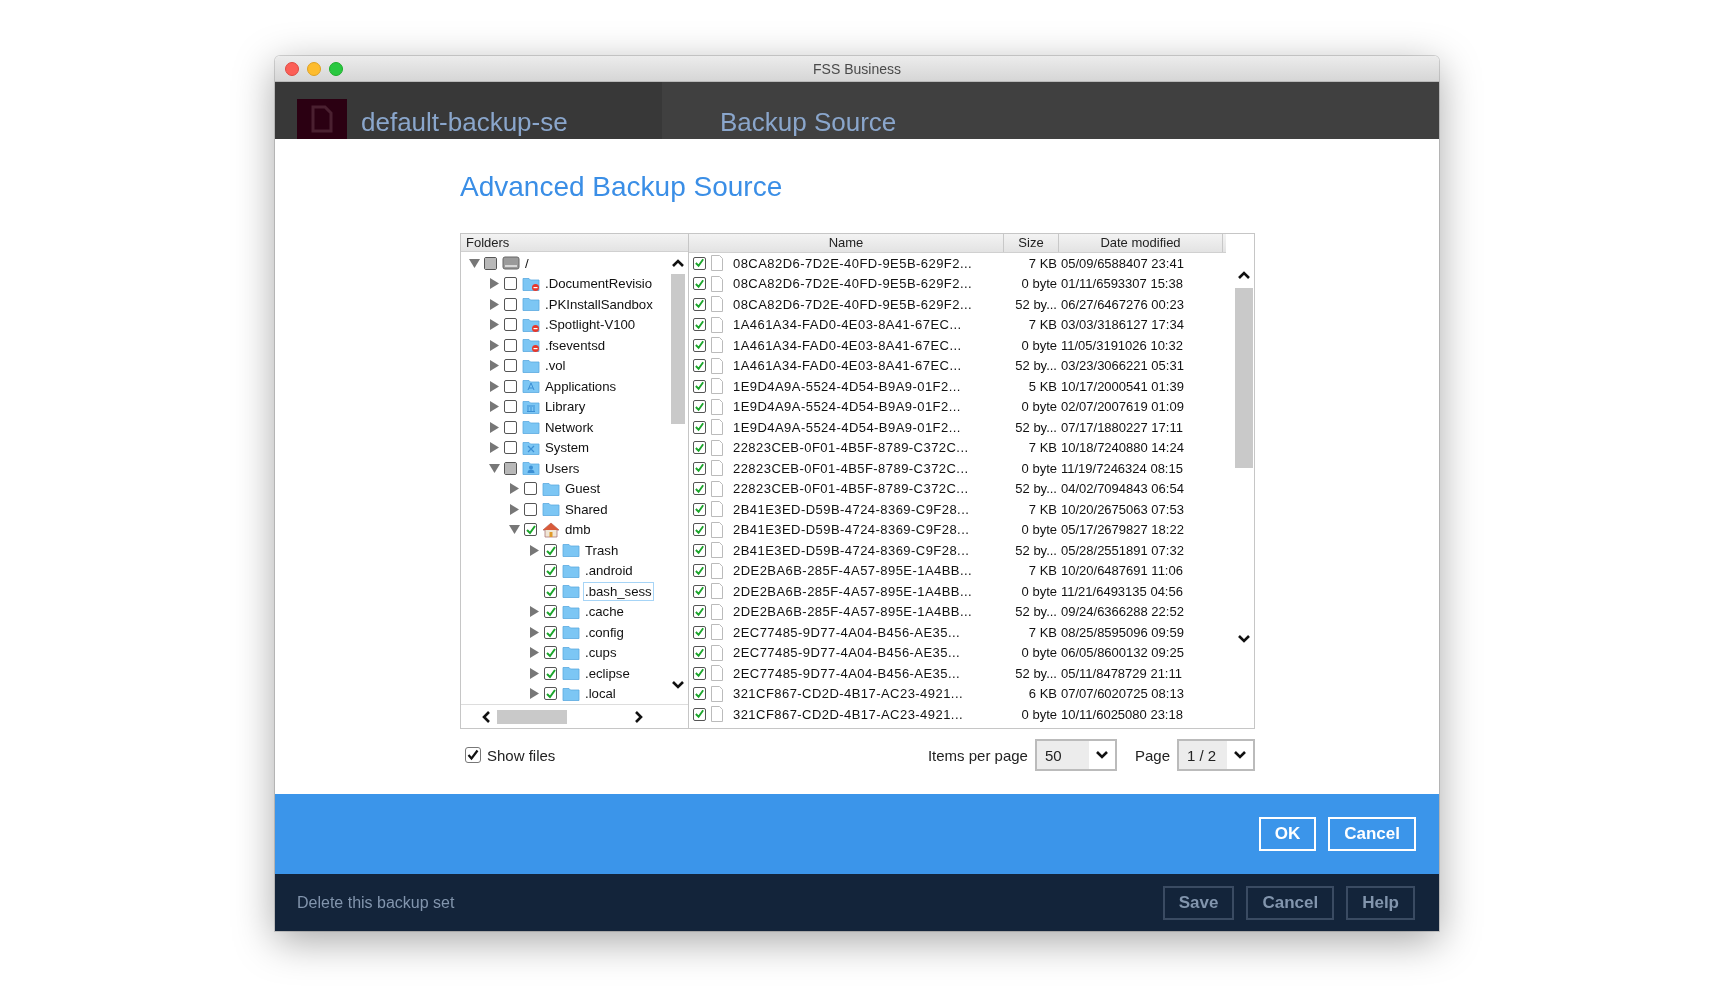  Describe the element at coordinates (473, 755) in the screenshot. I see `show-files-checkbox` at that location.